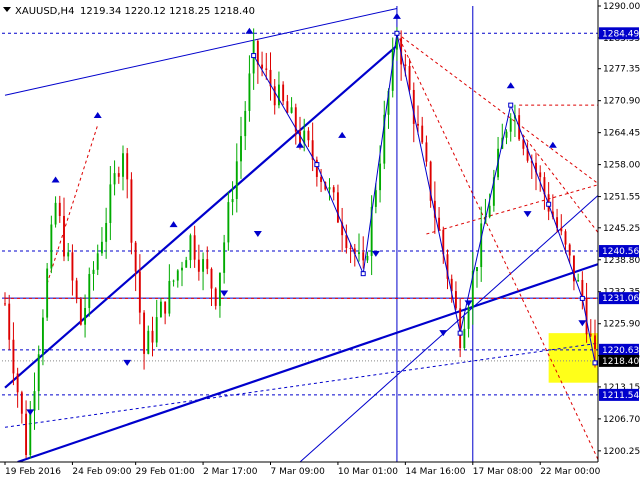 The width and height of the screenshot is (640, 484). Describe the element at coordinates (620, 252) in the screenshot. I see `price-level-label: 1240.56` at that location.